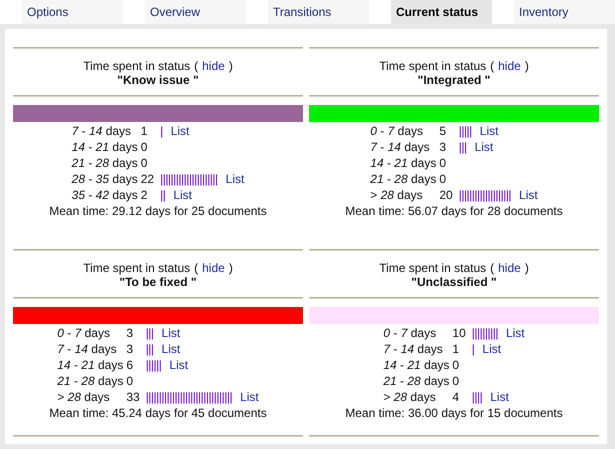 This screenshot has height=449, width=615. What do you see at coordinates (158, 282) in the screenshot?
I see `status-name: "To be fixed "` at bounding box center [158, 282].